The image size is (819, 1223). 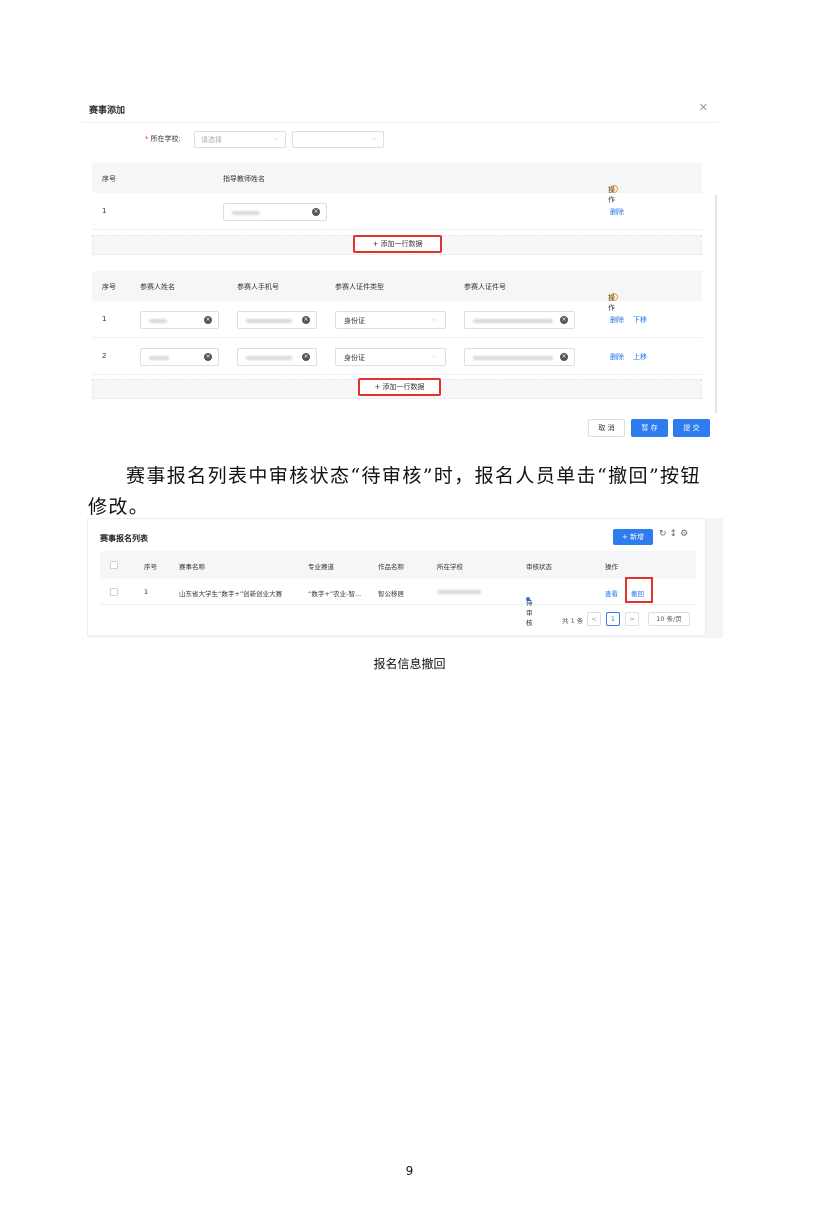 What do you see at coordinates (649, 428) in the screenshot?
I see `save-draft-button: 暂 存` at bounding box center [649, 428].